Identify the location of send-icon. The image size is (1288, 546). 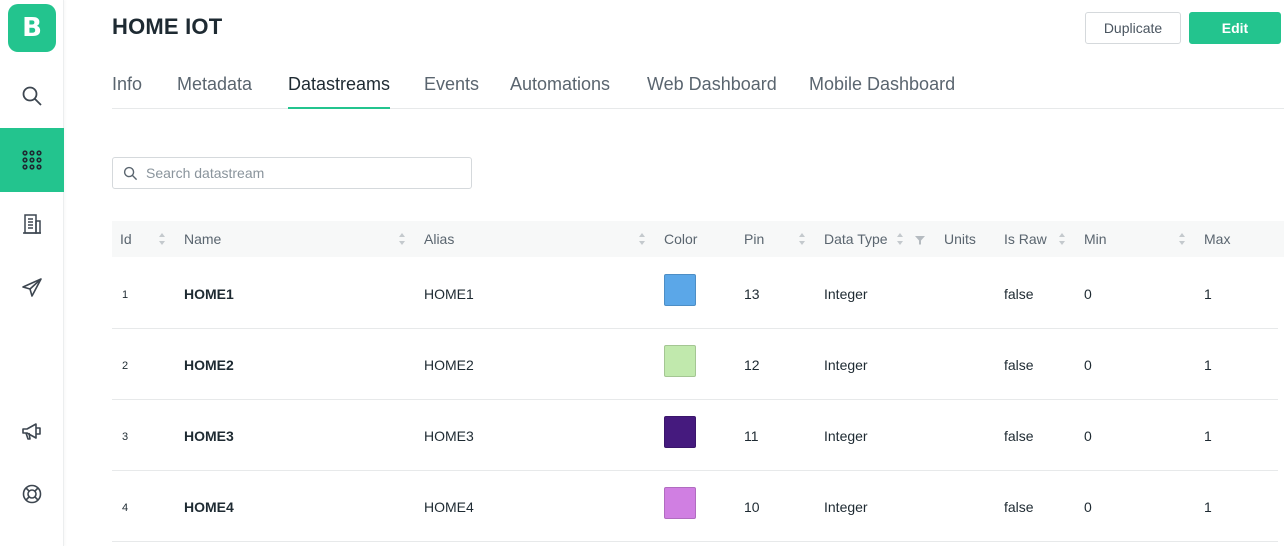
(32, 287).